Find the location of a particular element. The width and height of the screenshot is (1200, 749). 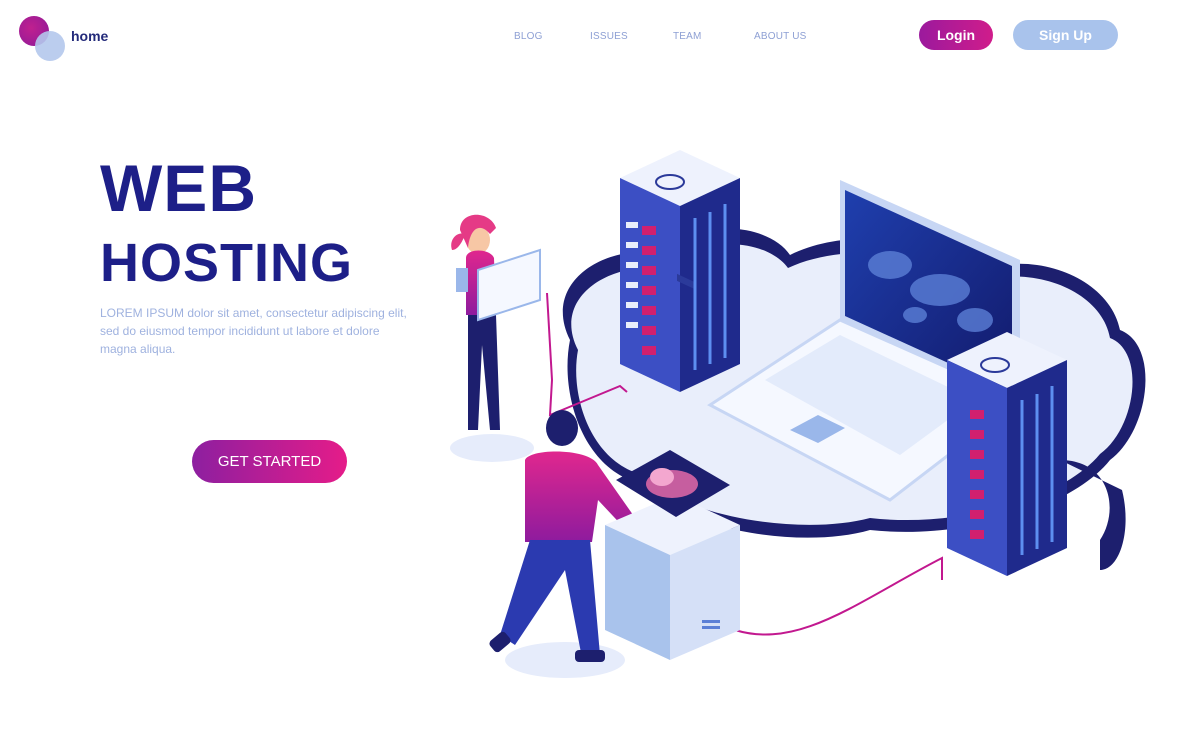

kiosk-terminal is located at coordinates (672, 555).